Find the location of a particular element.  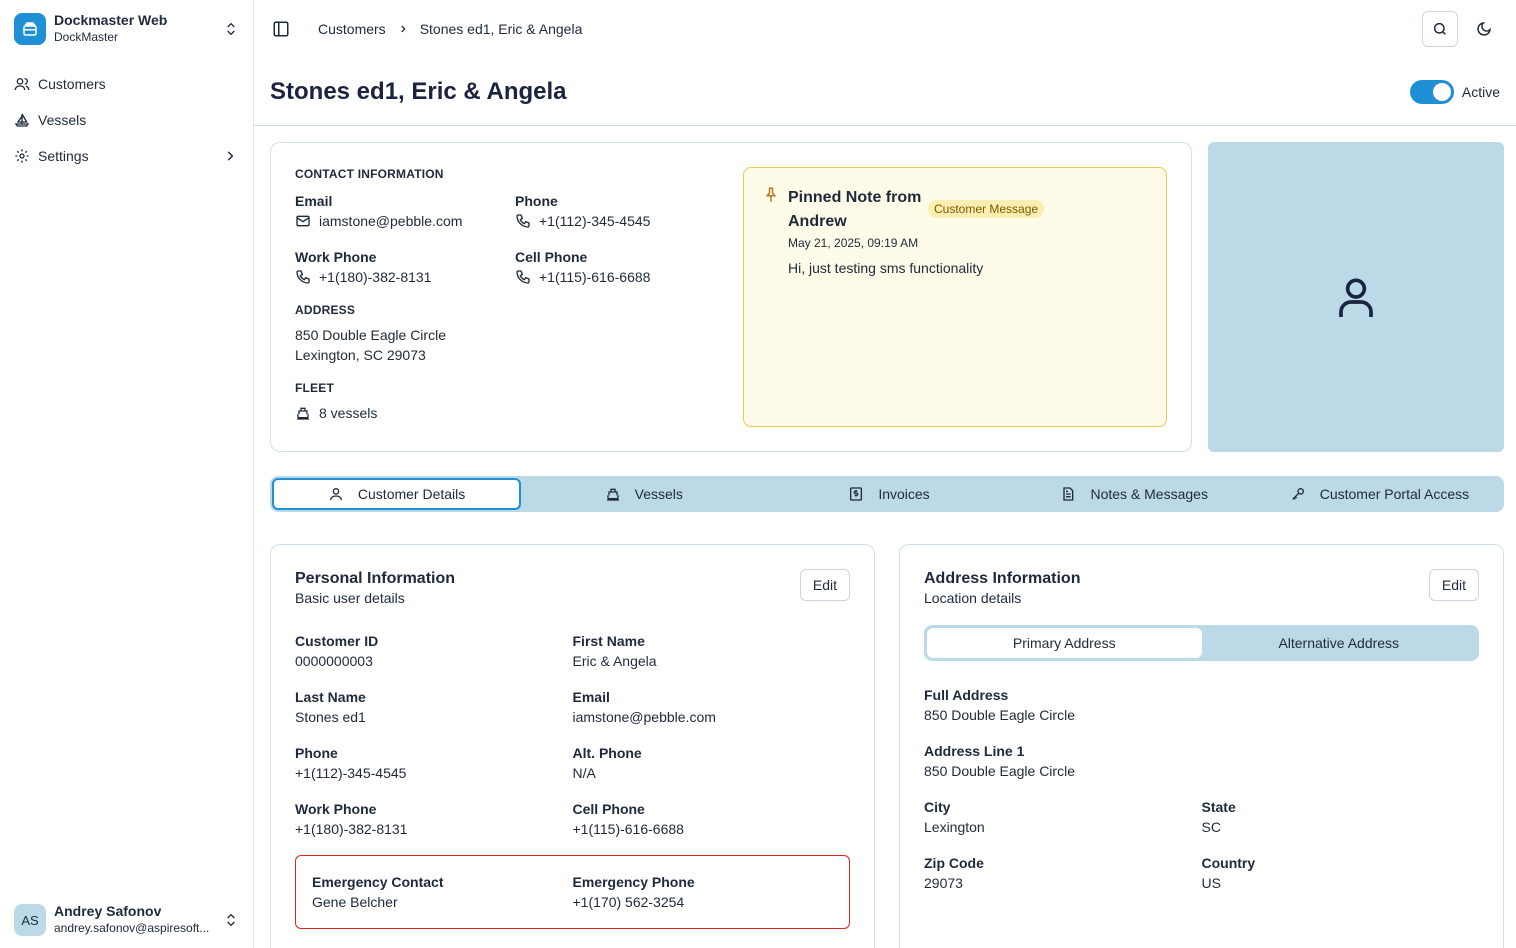

state-value: SC is located at coordinates (1211, 827).